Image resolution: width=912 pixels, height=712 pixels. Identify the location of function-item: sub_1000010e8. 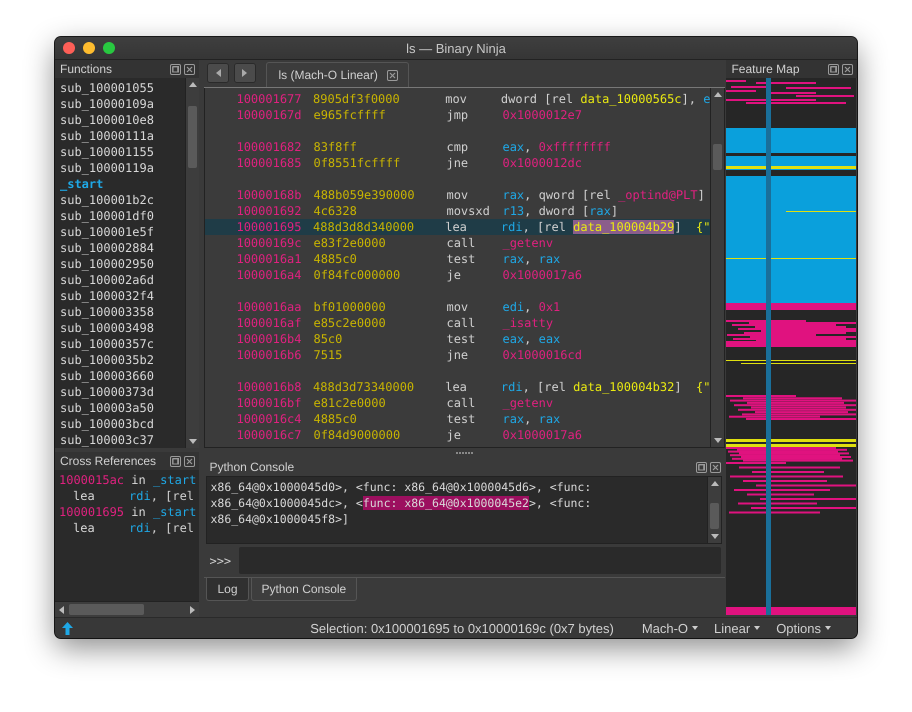
(123, 120).